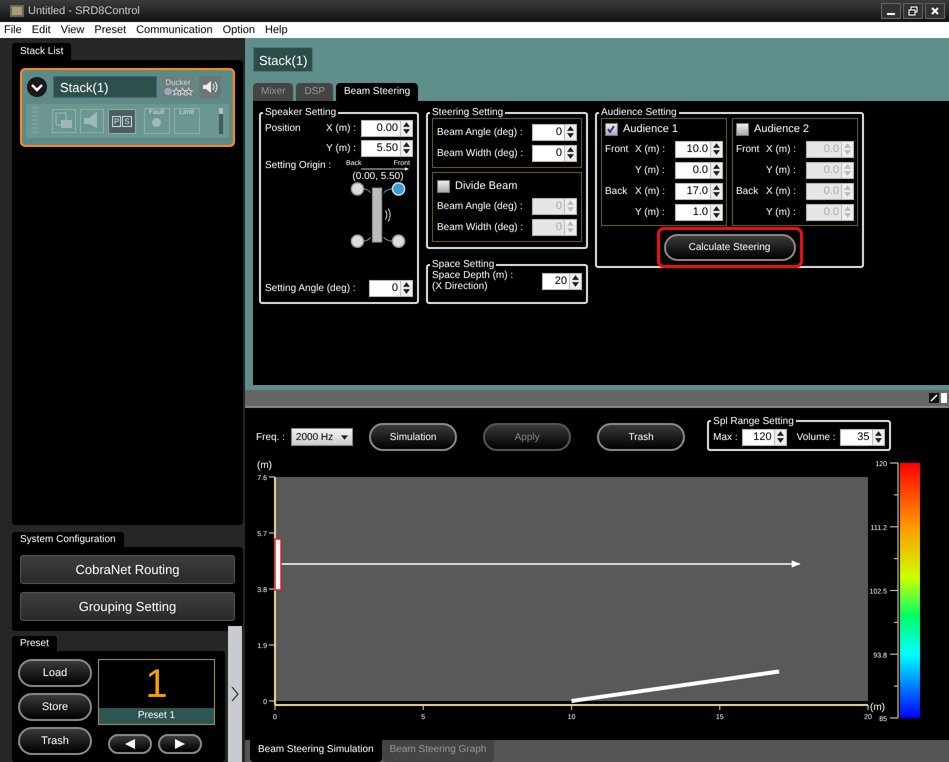 The height and width of the screenshot is (762, 949). I want to click on number-field: 17.0, so click(699, 191).